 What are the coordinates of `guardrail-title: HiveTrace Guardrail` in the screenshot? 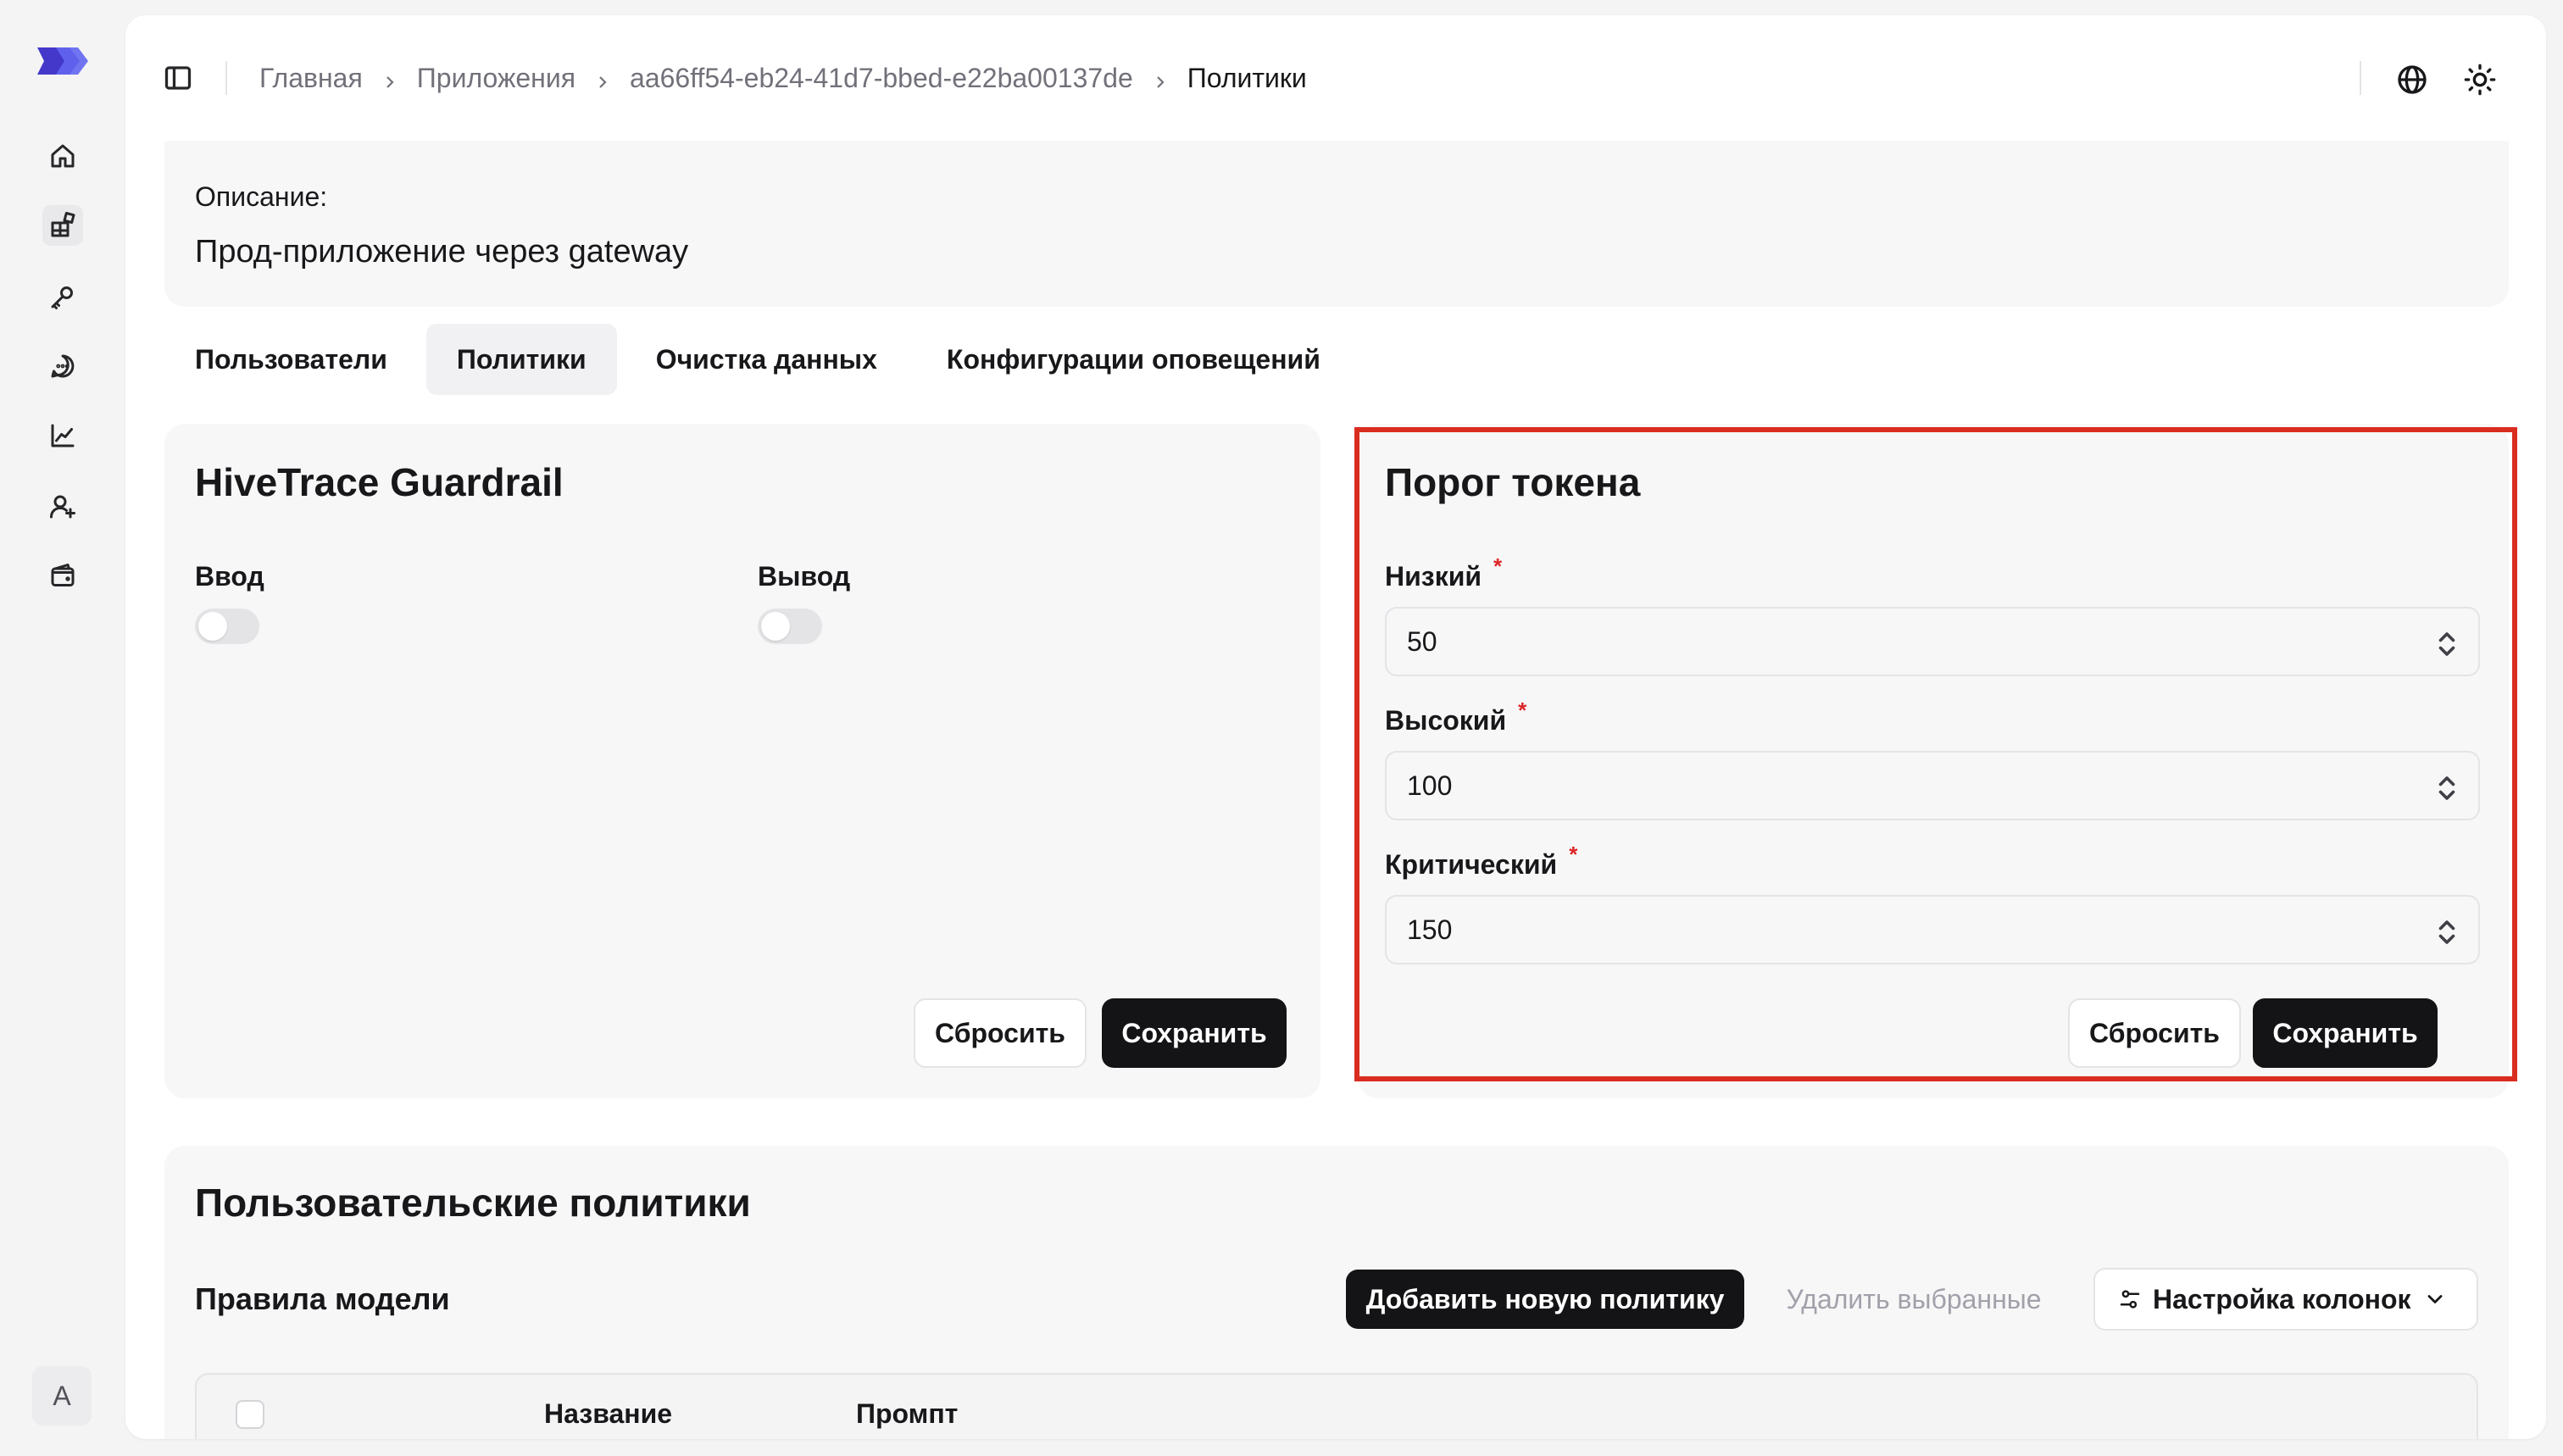 It's located at (379, 482).